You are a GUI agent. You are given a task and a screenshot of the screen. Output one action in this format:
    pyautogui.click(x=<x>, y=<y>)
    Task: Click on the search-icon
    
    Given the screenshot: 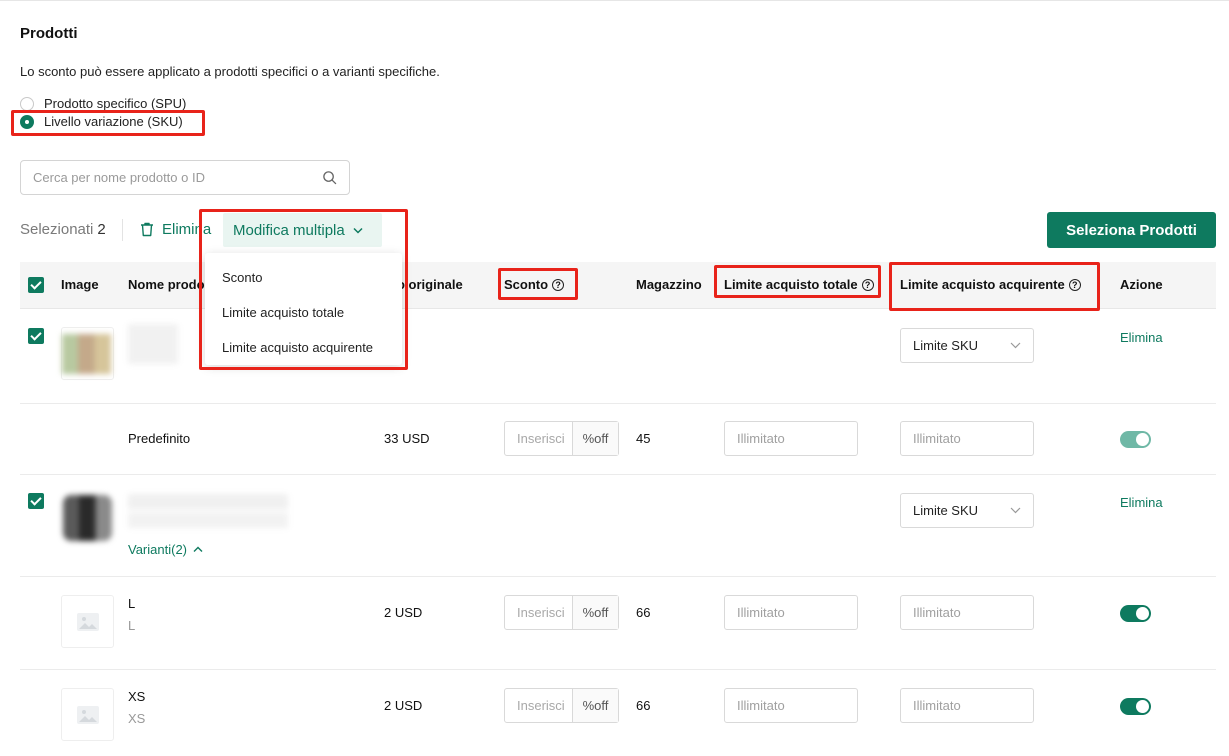 What is the action you would take?
    pyautogui.click(x=329, y=177)
    